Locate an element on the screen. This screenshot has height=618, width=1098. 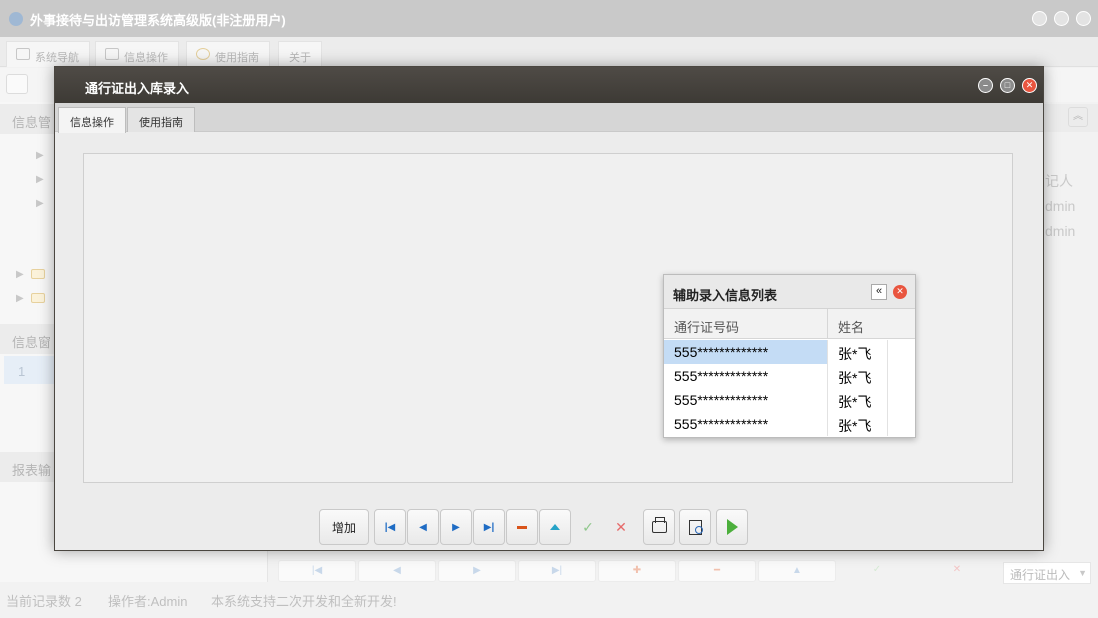
helper-title-bar: 辅助录入信息列表 « ✕ is located at coordinates (789, 292).